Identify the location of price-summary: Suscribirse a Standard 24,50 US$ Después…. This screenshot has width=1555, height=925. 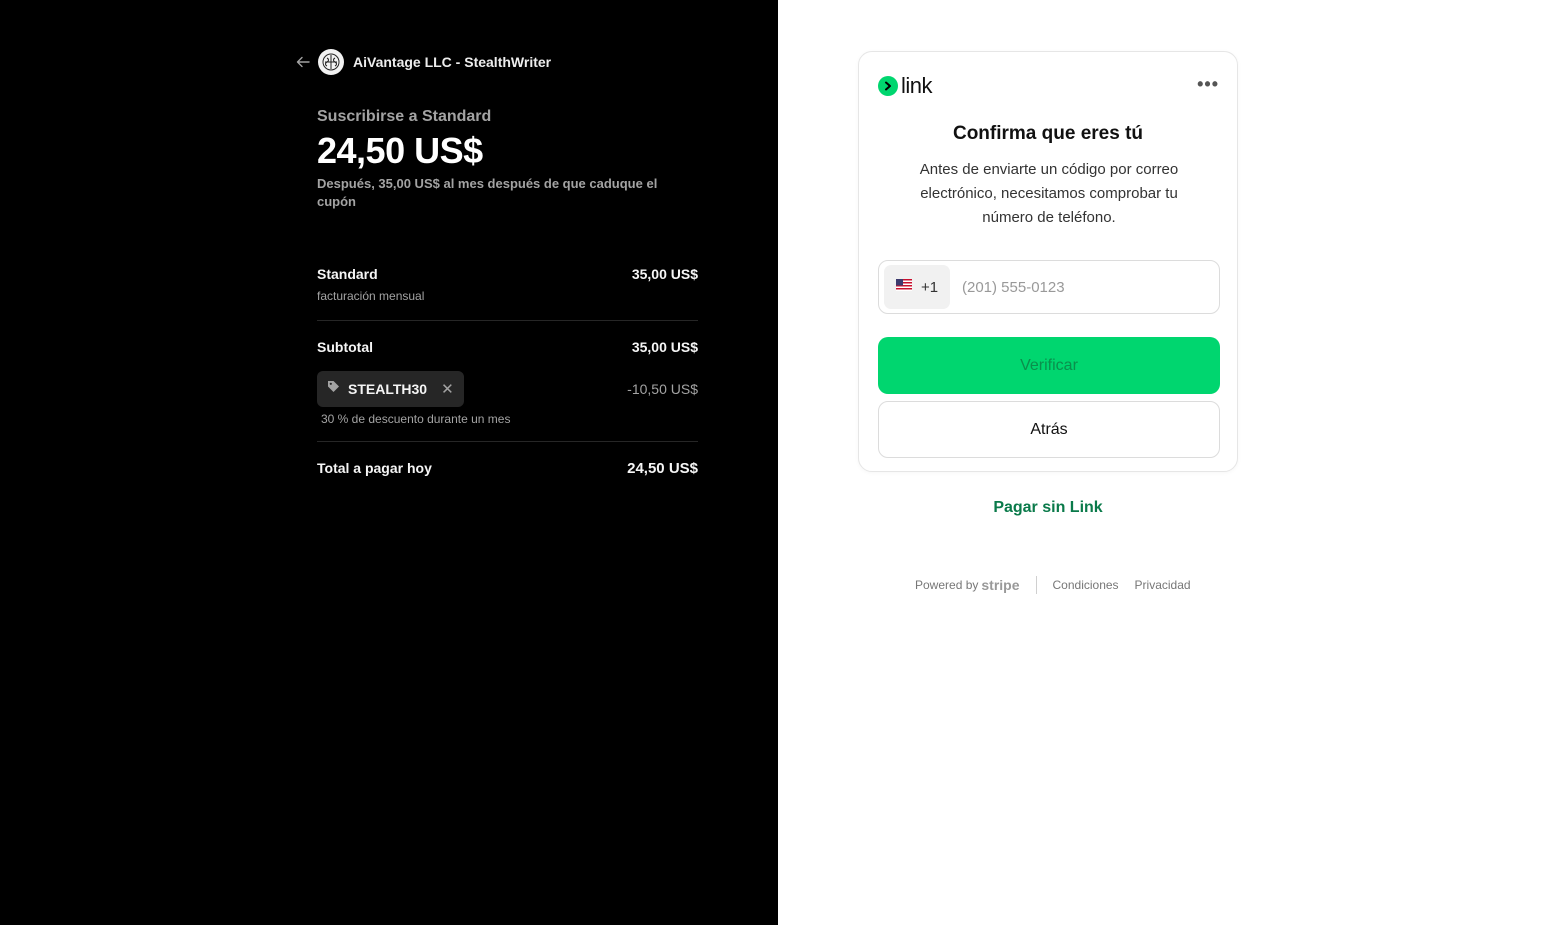
(507, 159).